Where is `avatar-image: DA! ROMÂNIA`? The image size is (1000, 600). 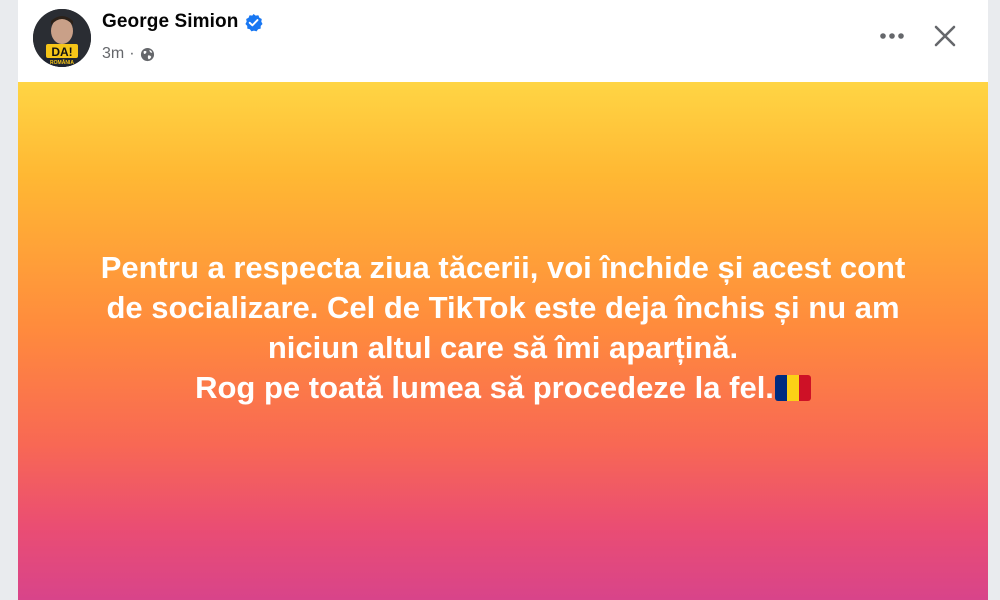
avatar-image: DA! ROMÂNIA is located at coordinates (62, 38).